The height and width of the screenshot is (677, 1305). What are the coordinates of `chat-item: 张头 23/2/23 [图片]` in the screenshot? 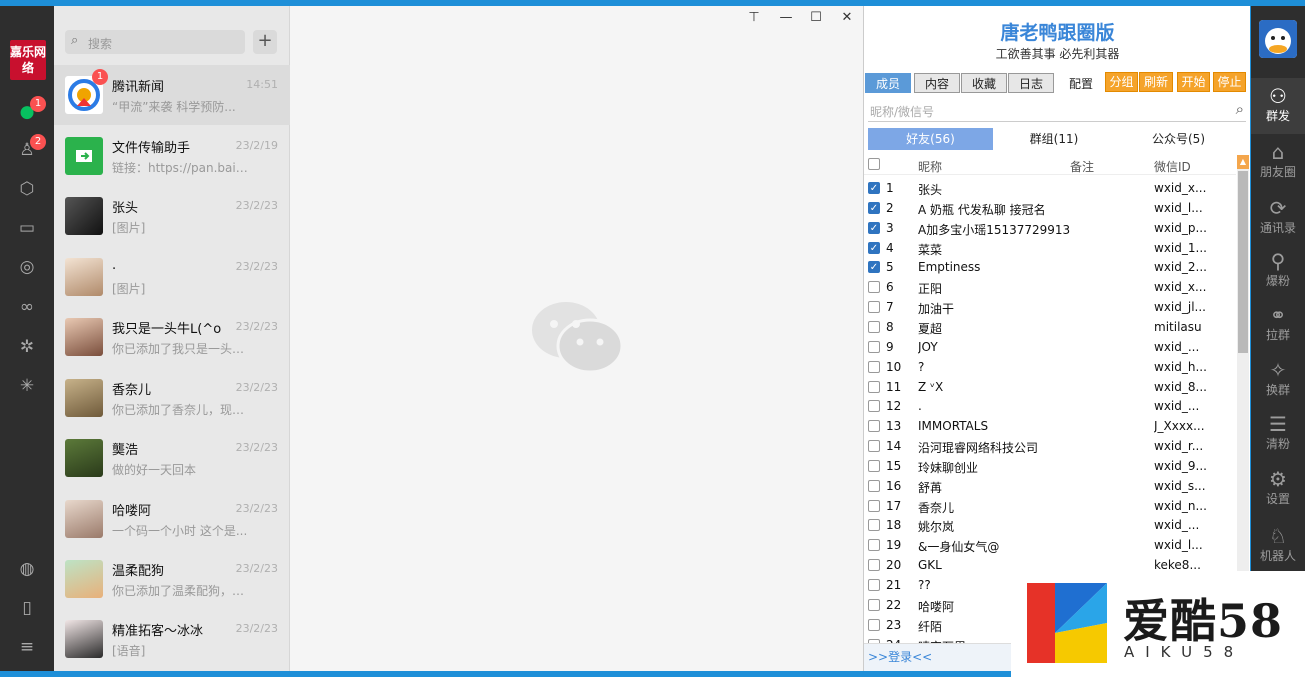 It's located at (172, 216).